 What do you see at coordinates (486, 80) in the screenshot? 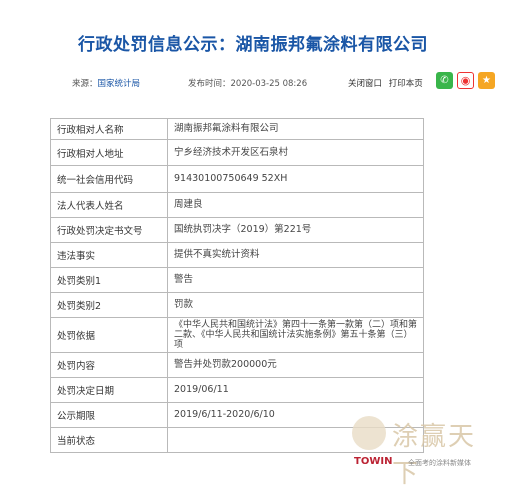
I see `favorite-star-icon: ★` at bounding box center [486, 80].